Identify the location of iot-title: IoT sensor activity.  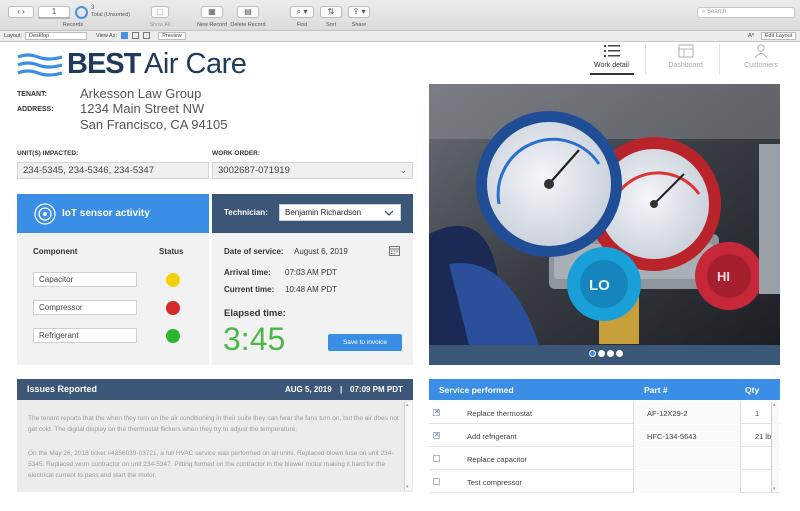
(106, 213).